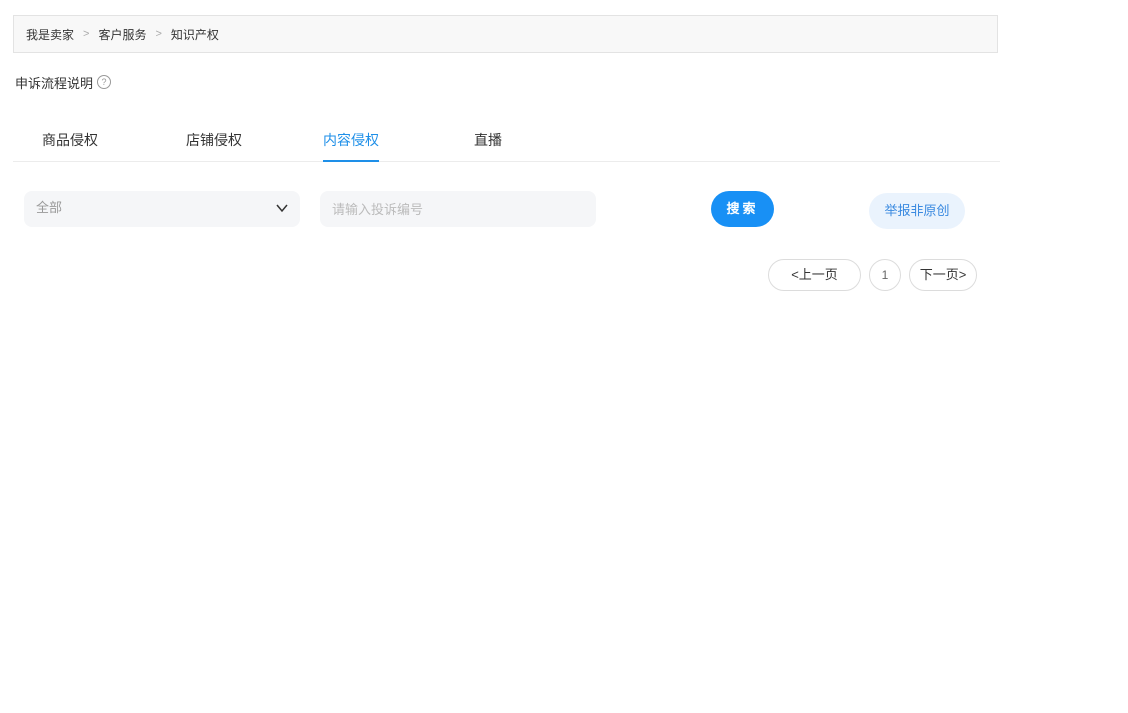 The image size is (1128, 713). I want to click on tab-product-infringement: 商品侵权, so click(70, 141).